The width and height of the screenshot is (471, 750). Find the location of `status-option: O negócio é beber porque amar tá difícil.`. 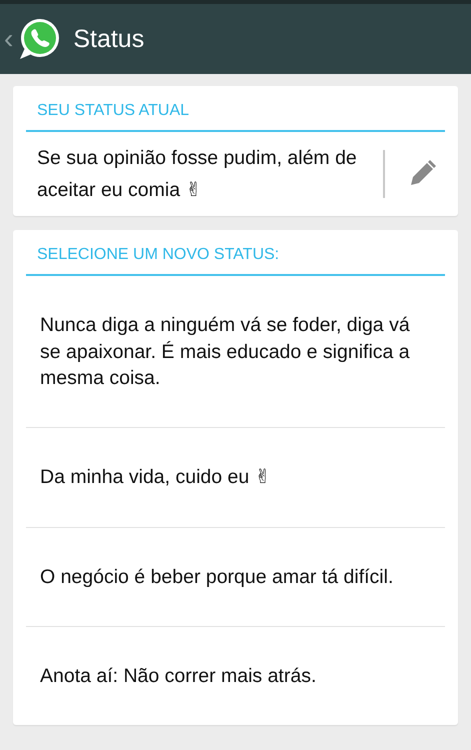

status-option: O negócio é beber porque amar tá difícil. is located at coordinates (235, 577).